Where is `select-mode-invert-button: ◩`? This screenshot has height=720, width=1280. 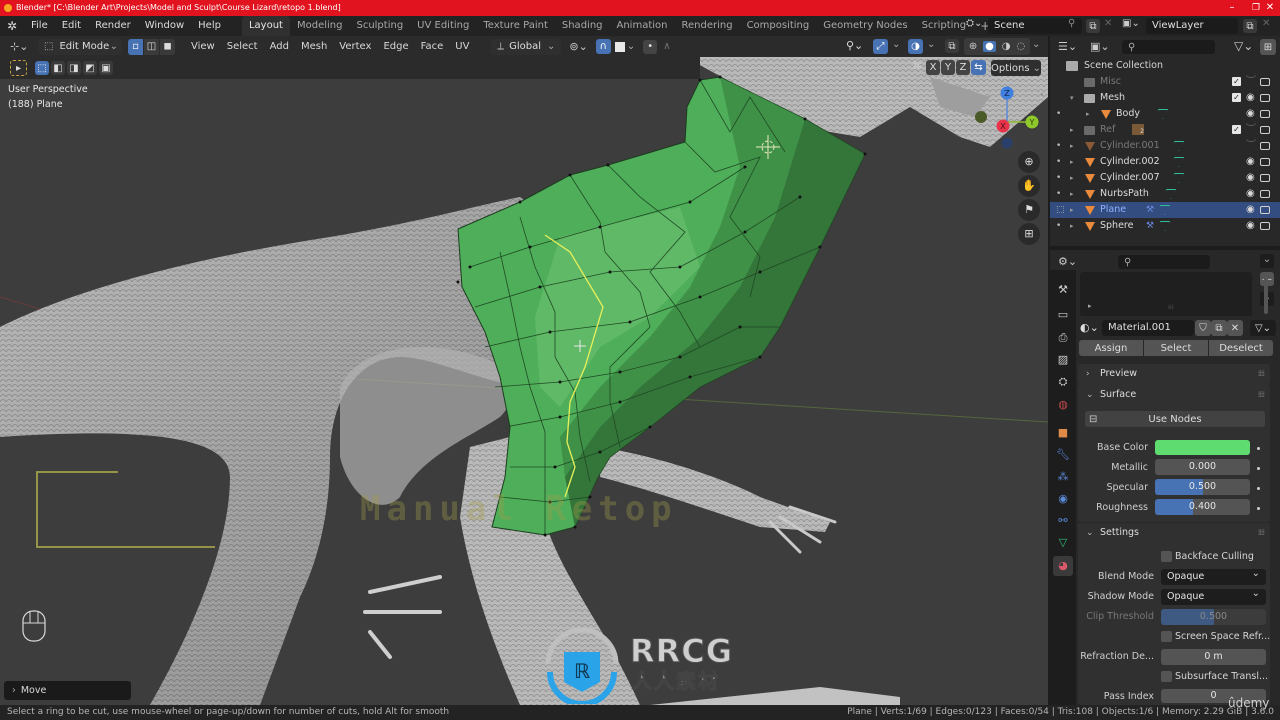 select-mode-invert-button: ◩ is located at coordinates (90, 68).